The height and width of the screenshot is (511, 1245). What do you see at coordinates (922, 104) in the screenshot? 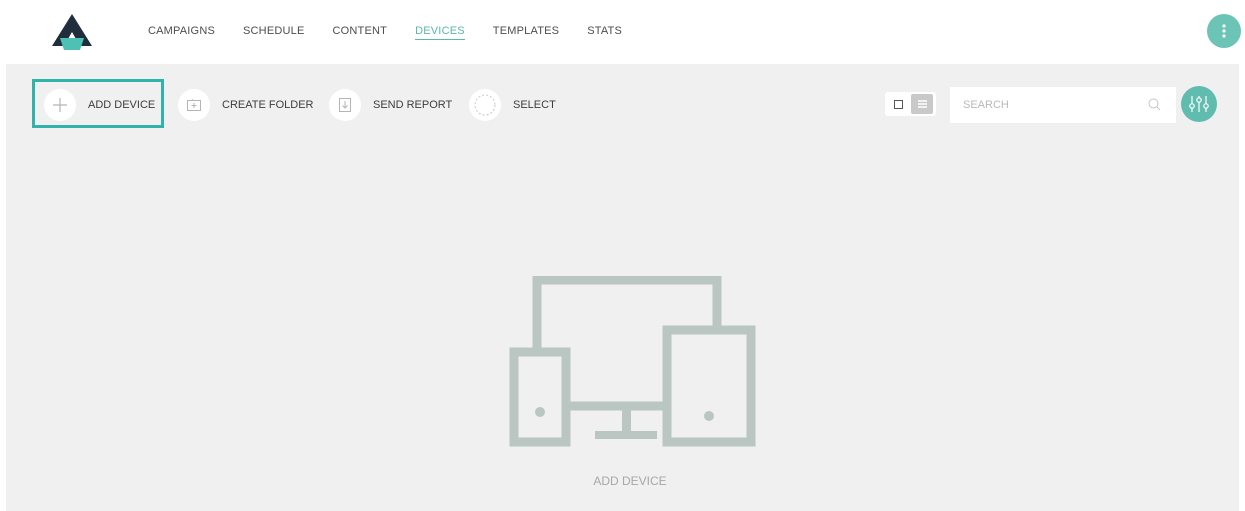
I see `list-view-icon` at bounding box center [922, 104].